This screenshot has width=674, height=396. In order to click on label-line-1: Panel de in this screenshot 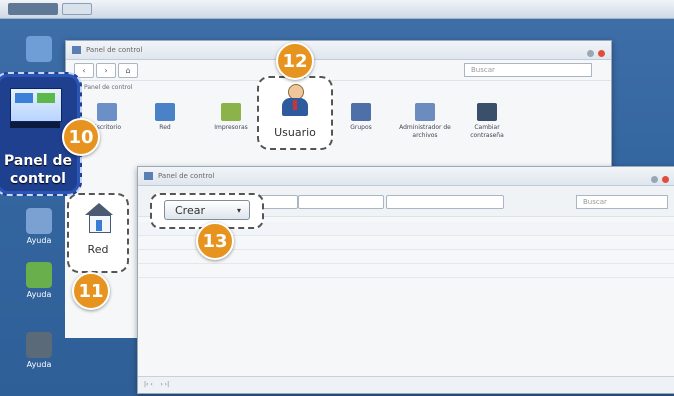, I will do `click(38, 161)`.